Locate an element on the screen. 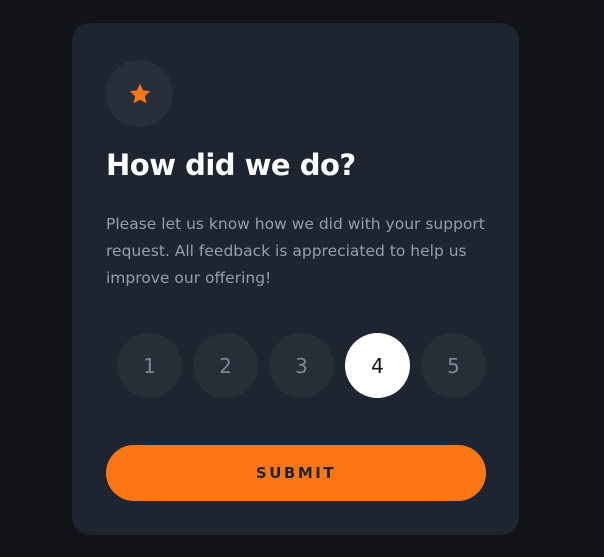 The width and height of the screenshot is (604, 557). rating-1-button: 1 is located at coordinates (149, 365).